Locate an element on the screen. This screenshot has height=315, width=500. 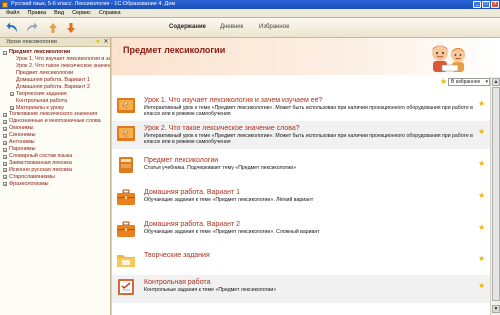
lesson-title-link: Контрольная работа is located at coordinates (177, 282).